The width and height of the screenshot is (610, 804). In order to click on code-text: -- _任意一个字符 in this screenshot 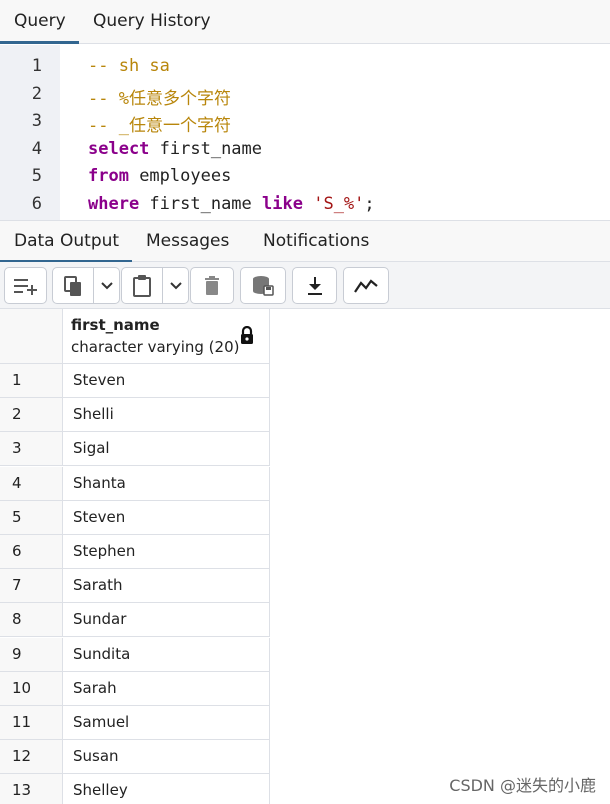, I will do `click(159, 123)`.